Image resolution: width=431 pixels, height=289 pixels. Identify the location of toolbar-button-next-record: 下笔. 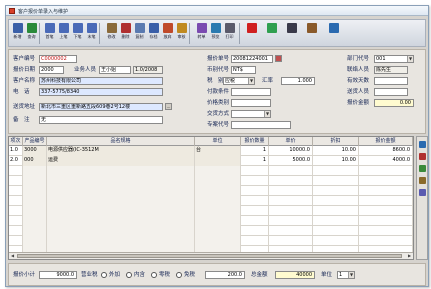
(77, 33).